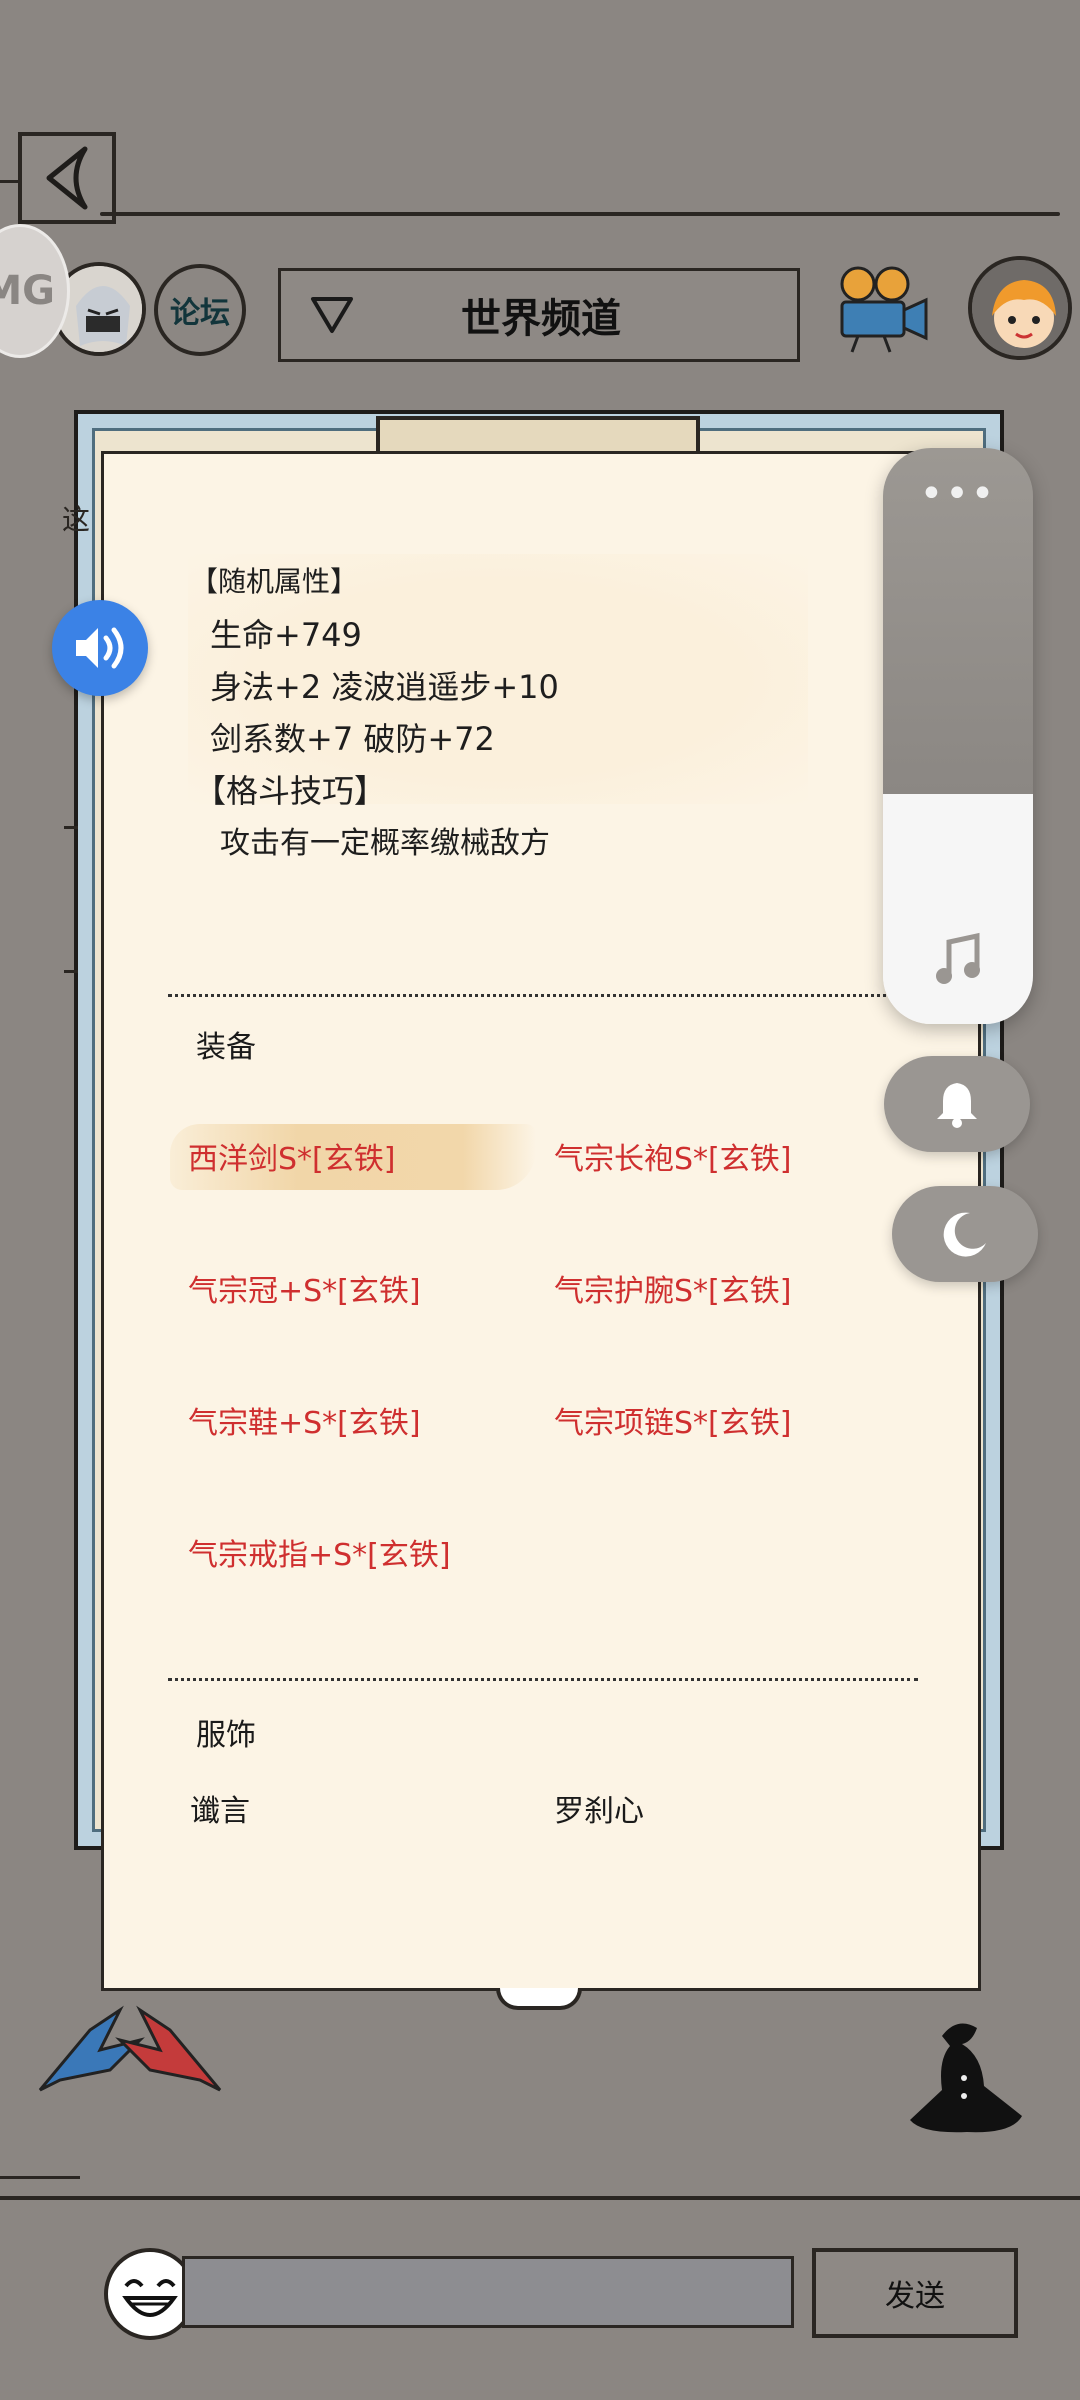 This screenshot has height=2400, width=1080. What do you see at coordinates (672, 1288) in the screenshot?
I see `equipment-item: 气宗护腕S*[玄铁]` at bounding box center [672, 1288].